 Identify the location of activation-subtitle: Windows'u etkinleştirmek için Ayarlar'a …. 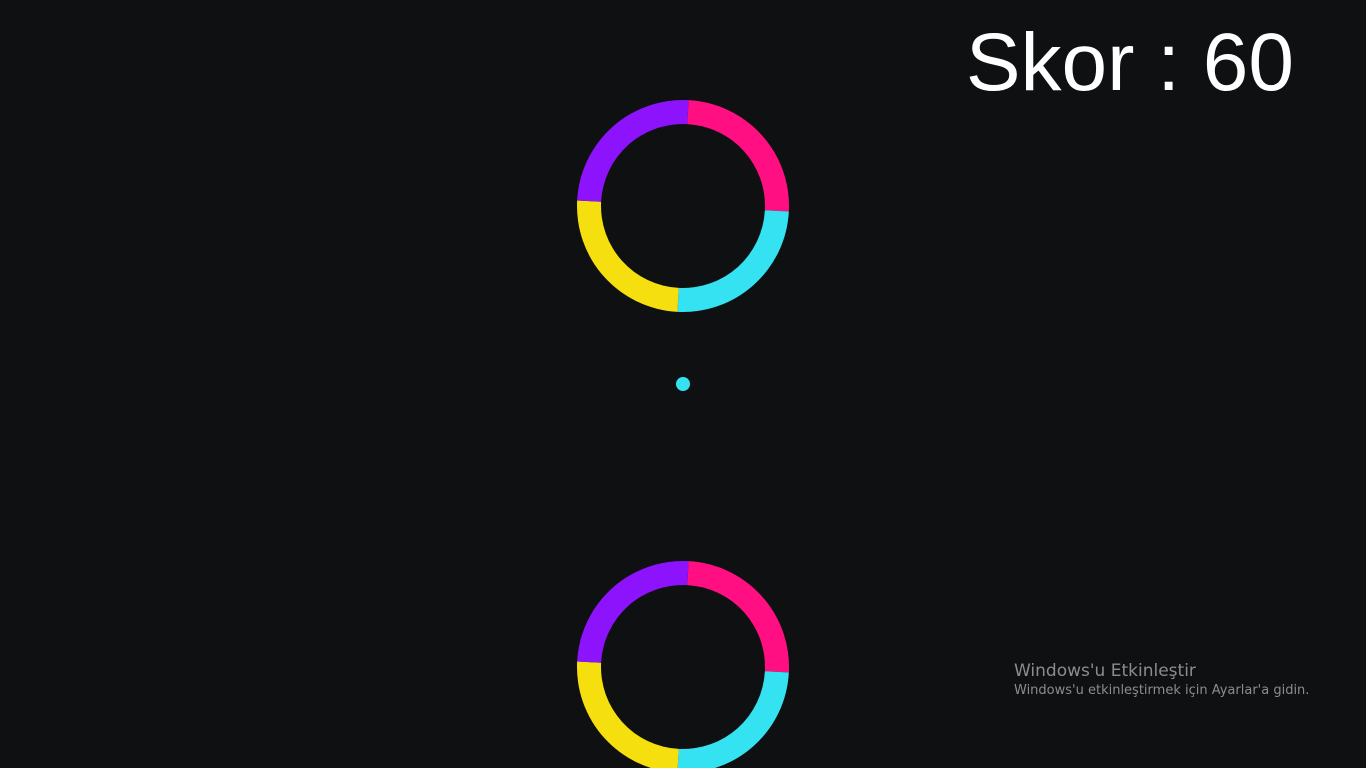
(1162, 690).